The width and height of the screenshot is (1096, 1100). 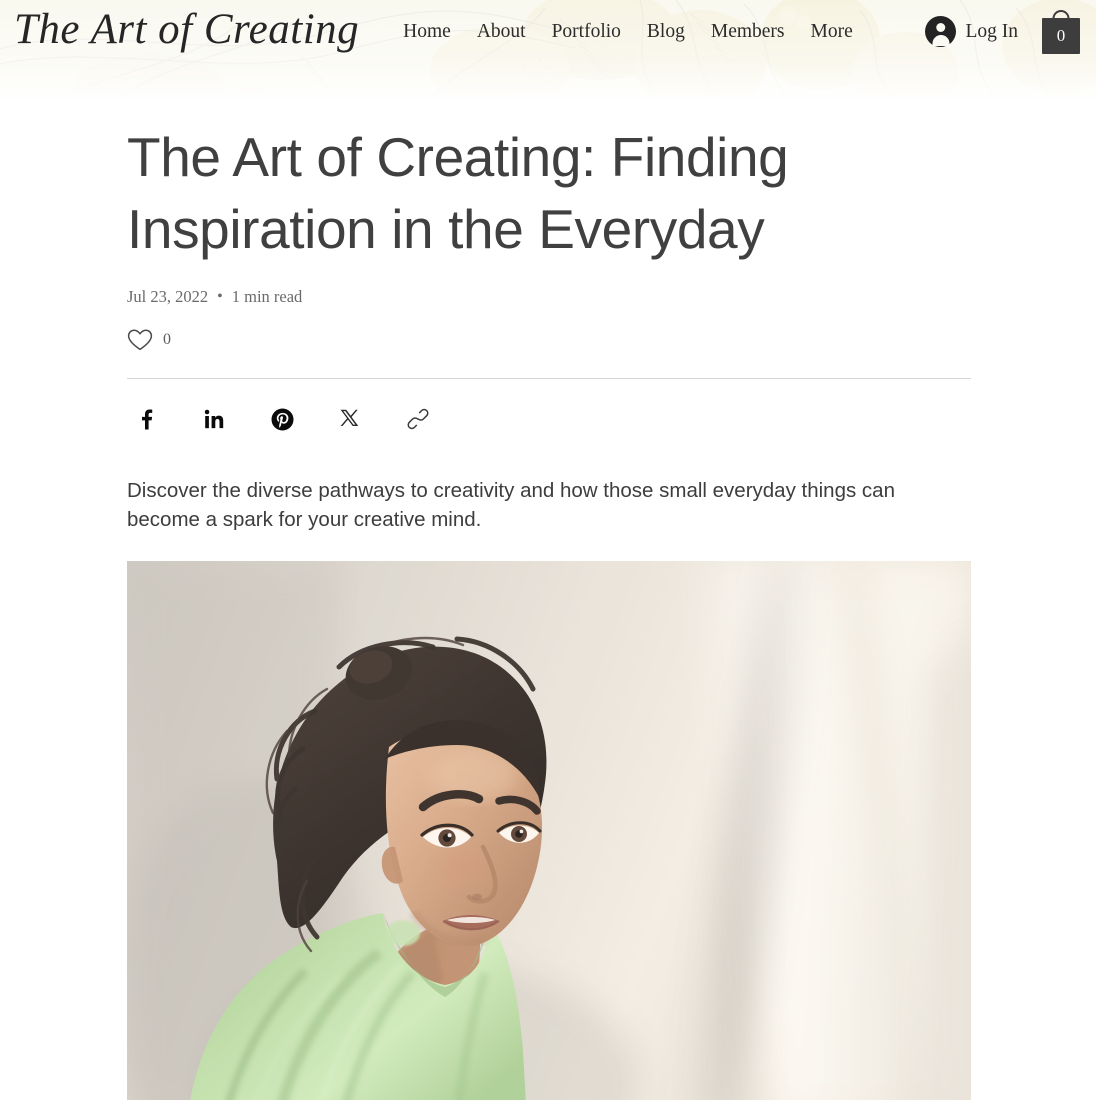 I want to click on share-facebook-button, so click(x=146, y=419).